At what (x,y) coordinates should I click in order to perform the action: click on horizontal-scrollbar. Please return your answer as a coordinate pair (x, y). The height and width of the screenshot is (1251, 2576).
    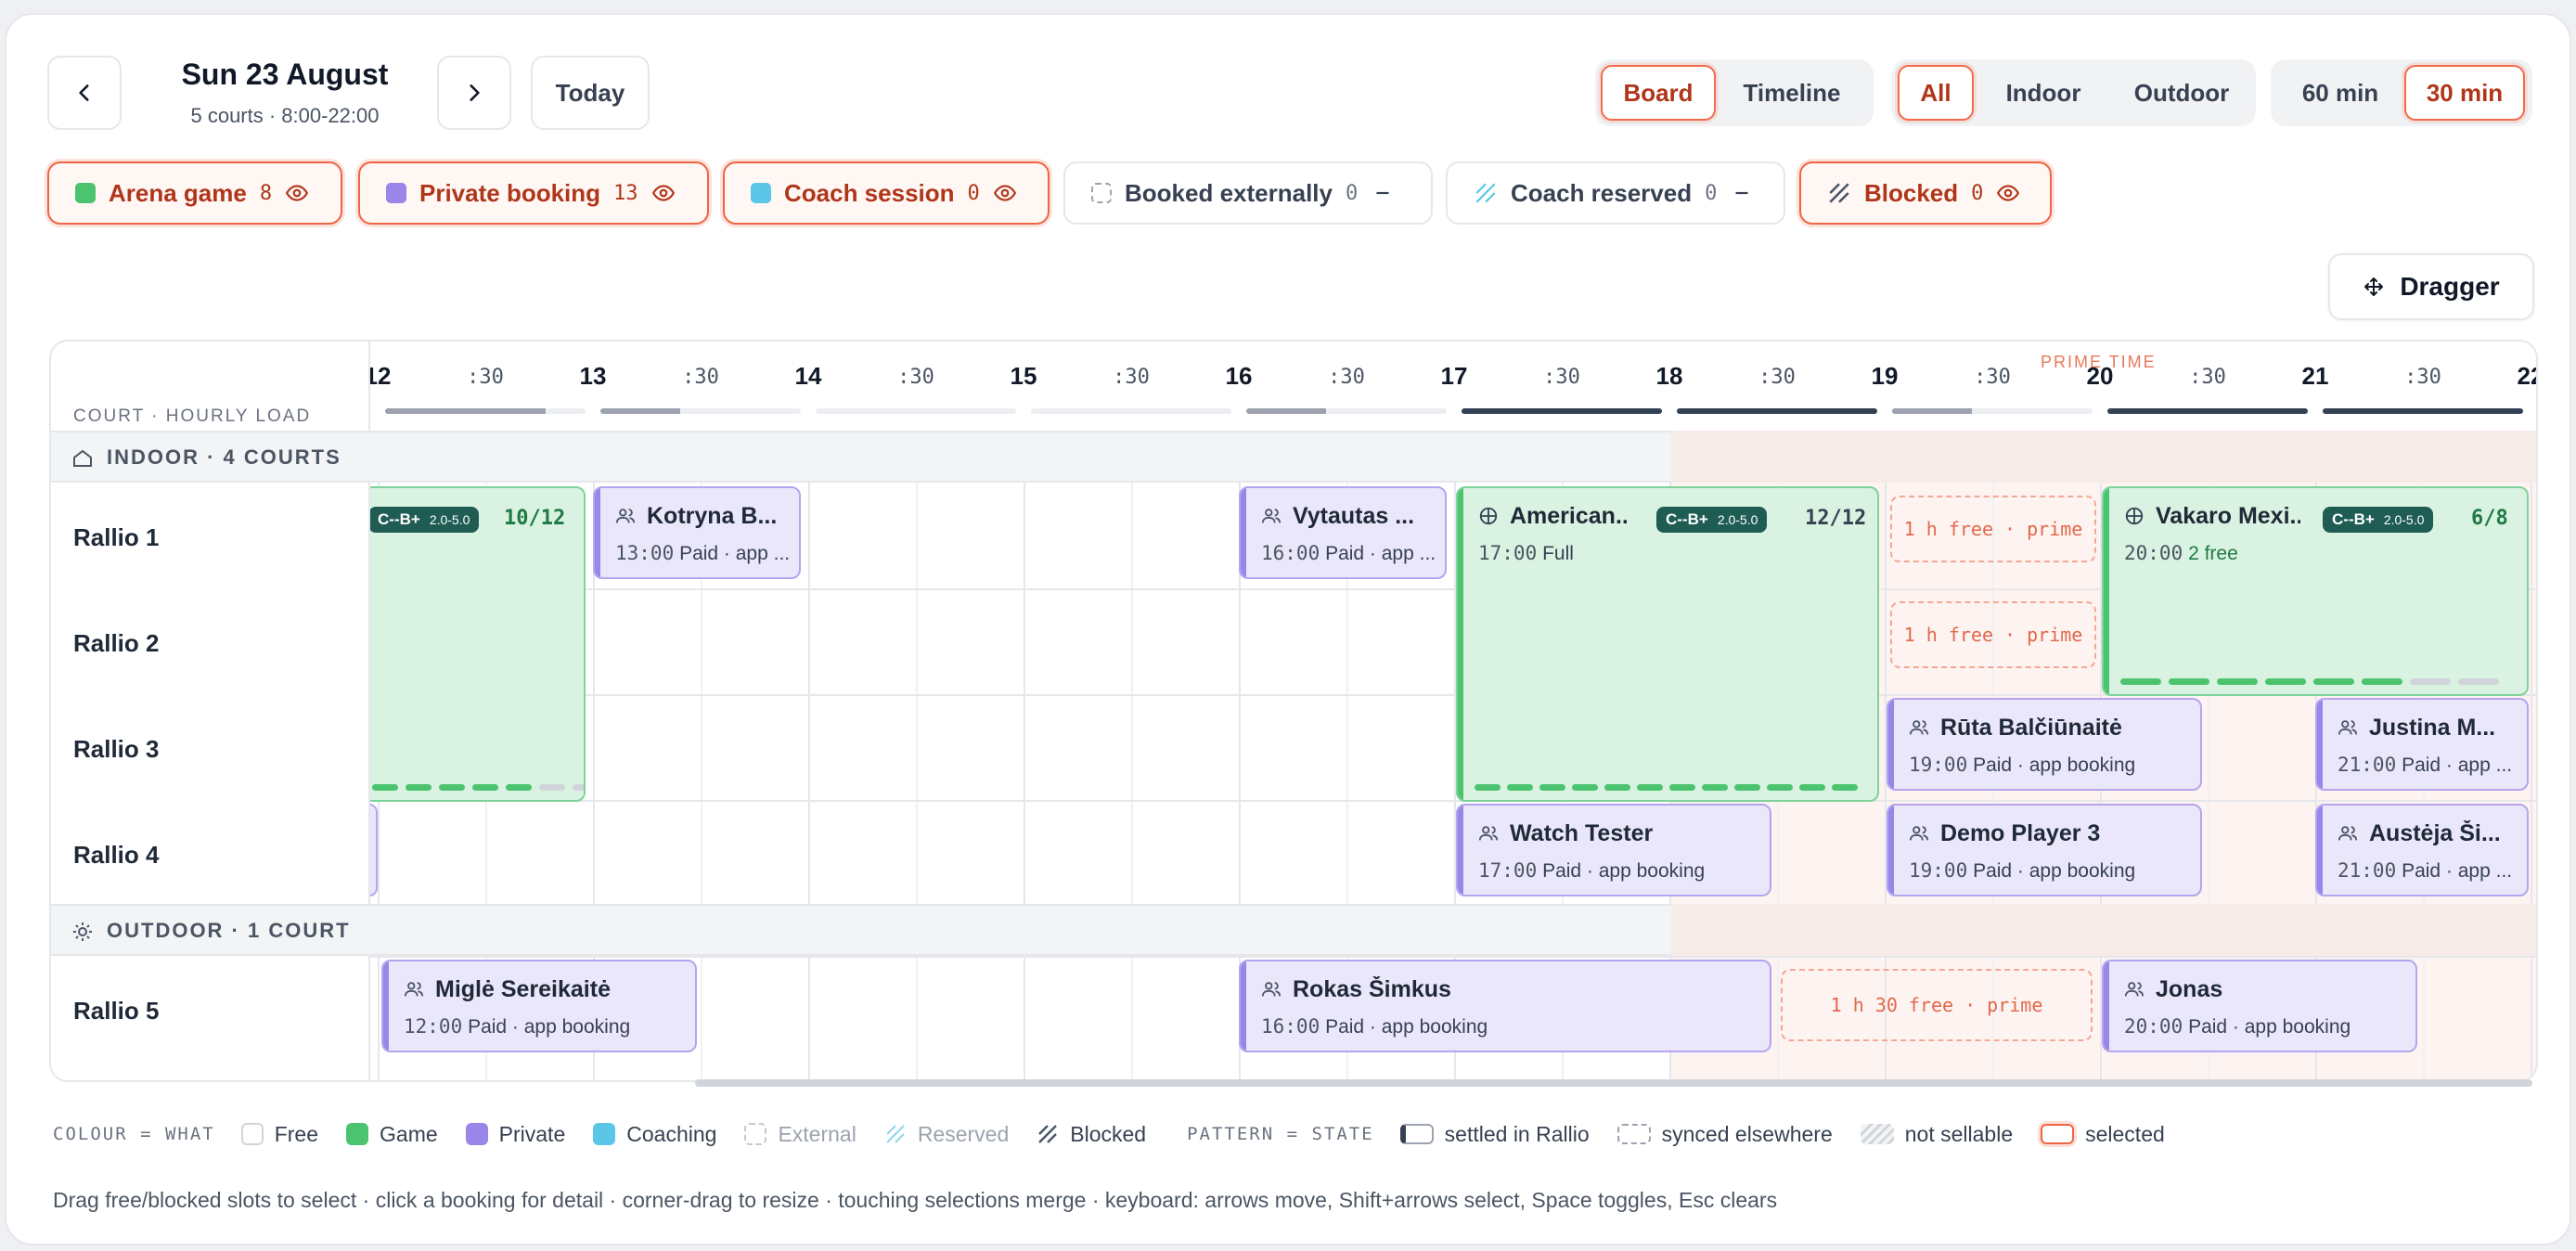
    Looking at the image, I should click on (1613, 1083).